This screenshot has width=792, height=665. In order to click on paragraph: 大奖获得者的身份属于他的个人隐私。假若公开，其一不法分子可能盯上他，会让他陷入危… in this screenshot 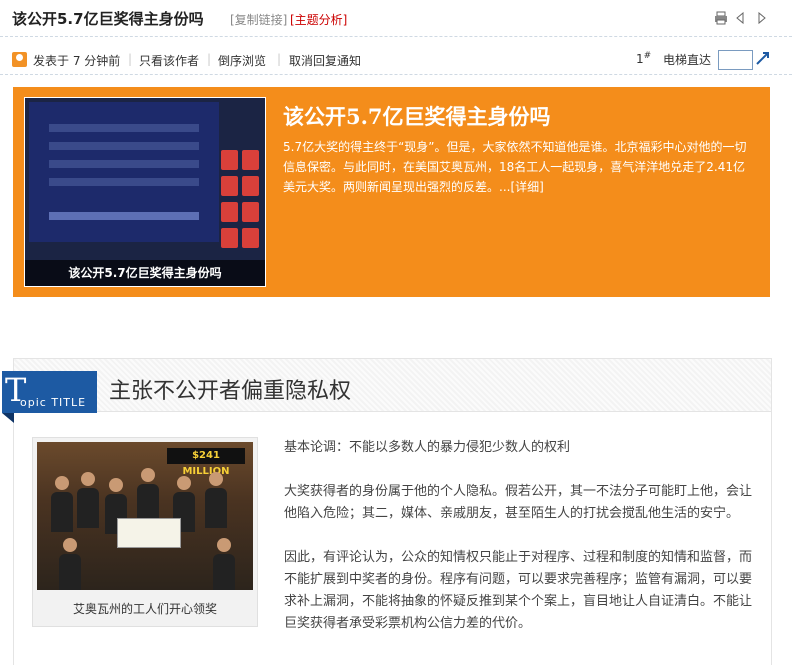, I will do `click(518, 502)`.